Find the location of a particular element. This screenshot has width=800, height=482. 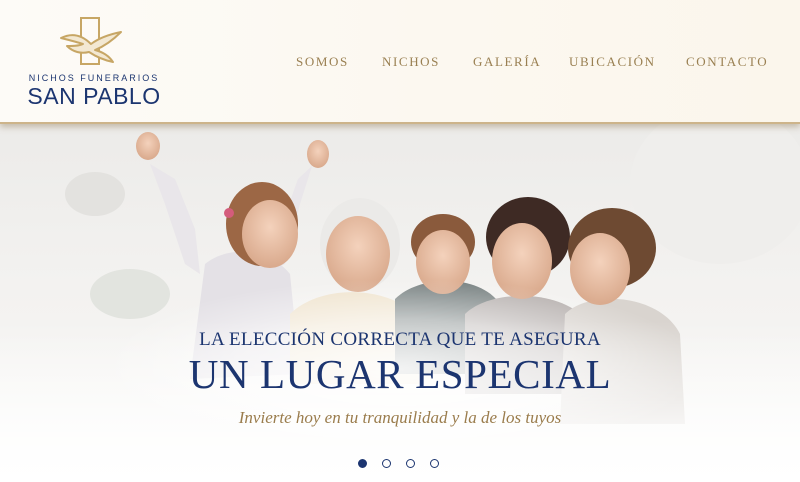

hero-headline: UN LUGAR ESPECIAL is located at coordinates (400, 374).